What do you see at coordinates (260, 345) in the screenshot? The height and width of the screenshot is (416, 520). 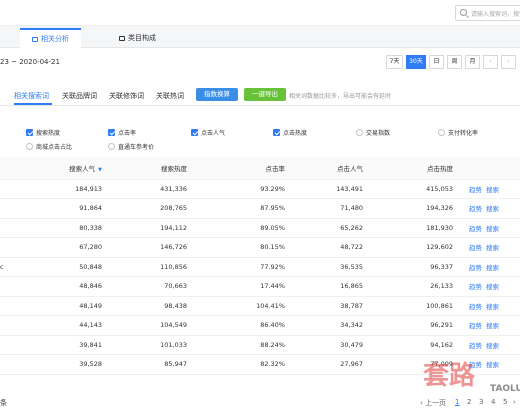 I see `table-row: 39,841 101,033 88.24% 30,479 94,162 趋势 搜索` at bounding box center [260, 345].